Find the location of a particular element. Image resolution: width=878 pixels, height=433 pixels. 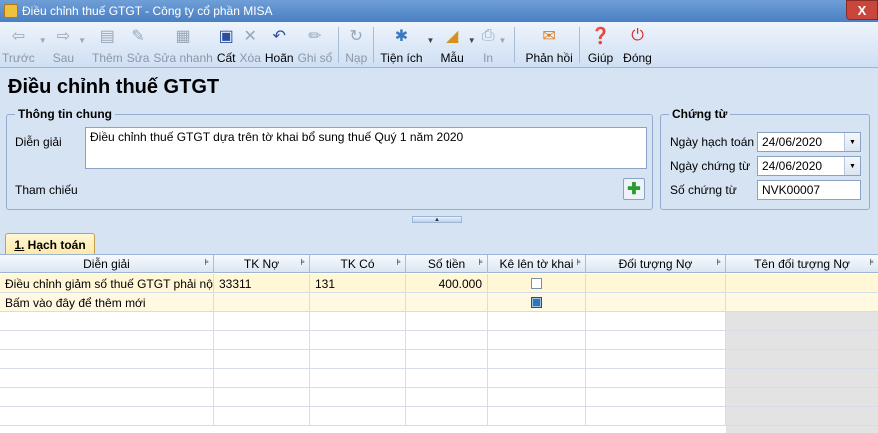

general-info-legend: Thông tin chung is located at coordinates (65, 114).